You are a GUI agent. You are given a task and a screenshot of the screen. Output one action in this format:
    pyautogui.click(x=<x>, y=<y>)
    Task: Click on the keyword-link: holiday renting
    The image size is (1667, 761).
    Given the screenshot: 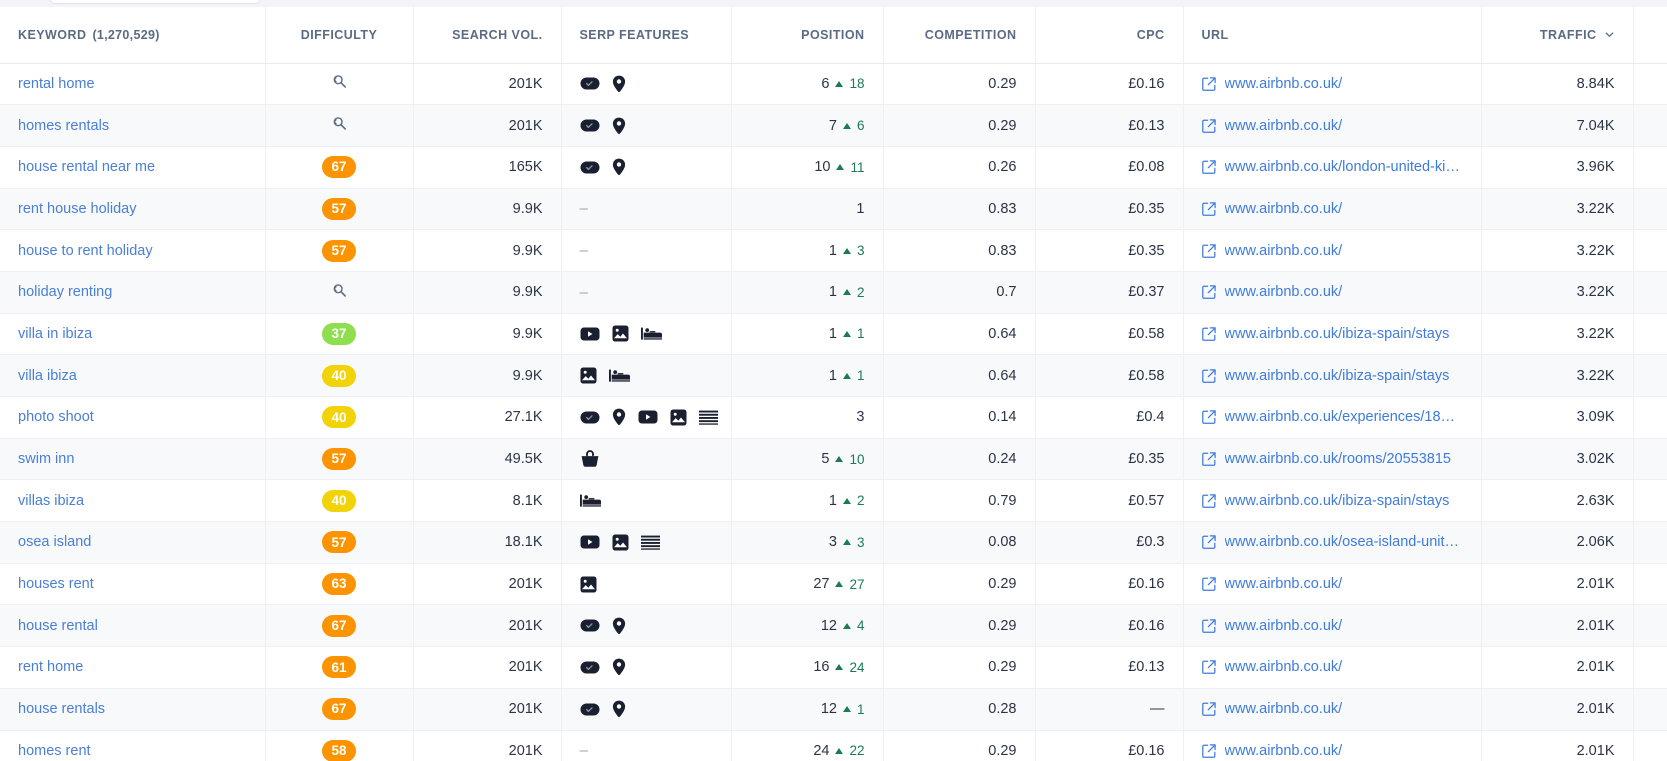 What is the action you would take?
    pyautogui.click(x=65, y=292)
    